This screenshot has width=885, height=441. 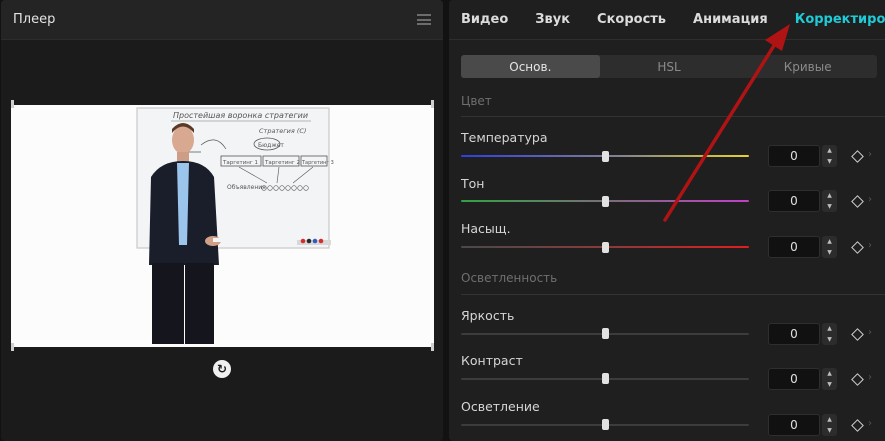 What do you see at coordinates (552, 19) in the screenshot?
I see `tab-audio: Звук` at bounding box center [552, 19].